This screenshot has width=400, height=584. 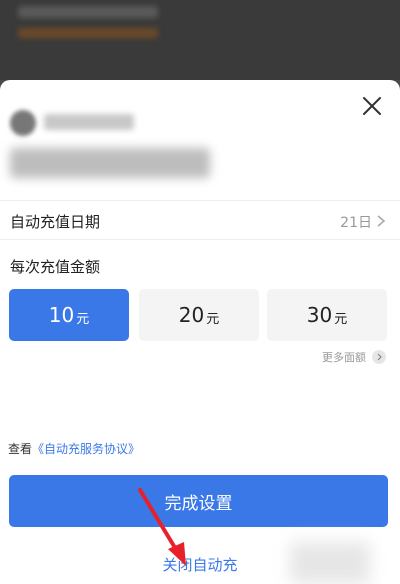 What do you see at coordinates (198, 501) in the screenshot?
I see `complete-setup-button: 完成设置` at bounding box center [198, 501].